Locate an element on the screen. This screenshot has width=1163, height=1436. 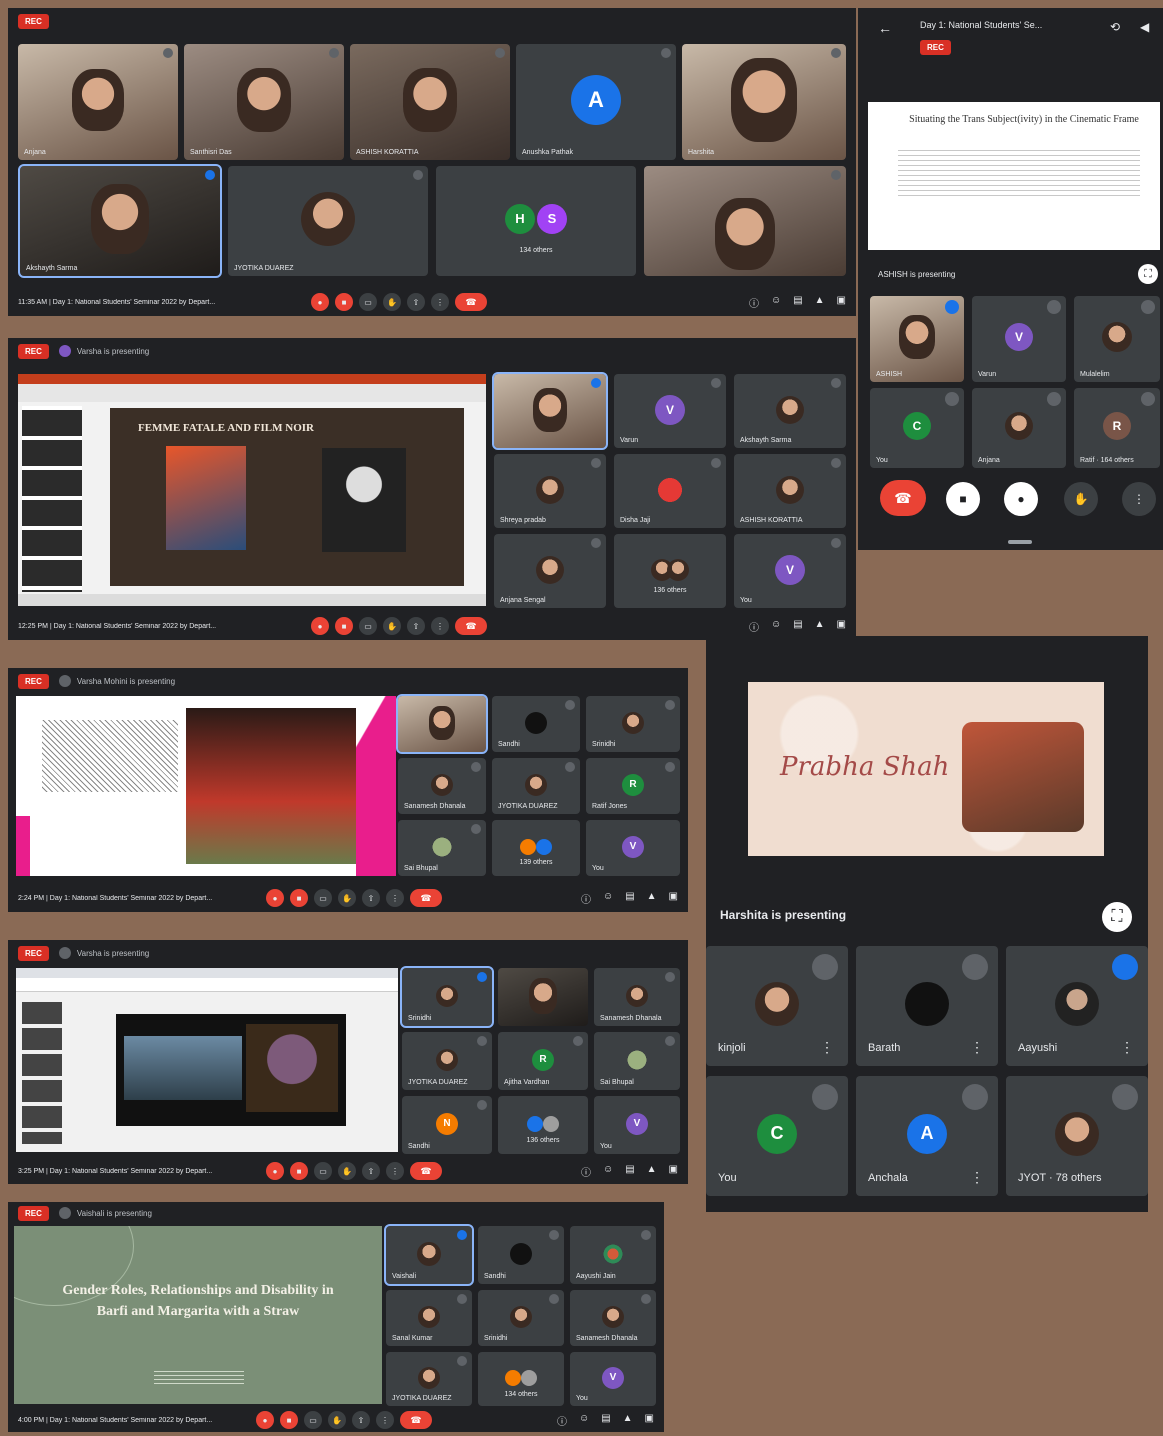
participant-tile: C You is located at coordinates (777, 1136).